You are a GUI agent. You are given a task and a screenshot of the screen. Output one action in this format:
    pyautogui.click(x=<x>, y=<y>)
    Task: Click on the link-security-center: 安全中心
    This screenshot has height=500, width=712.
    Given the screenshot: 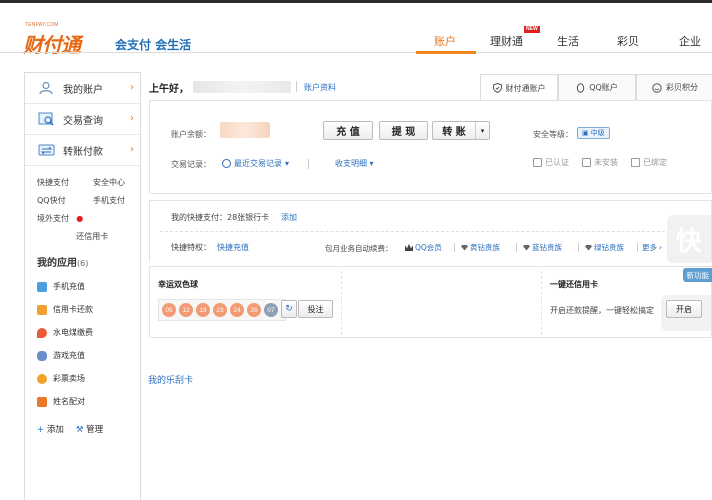 What is the action you would take?
    pyautogui.click(x=109, y=183)
    